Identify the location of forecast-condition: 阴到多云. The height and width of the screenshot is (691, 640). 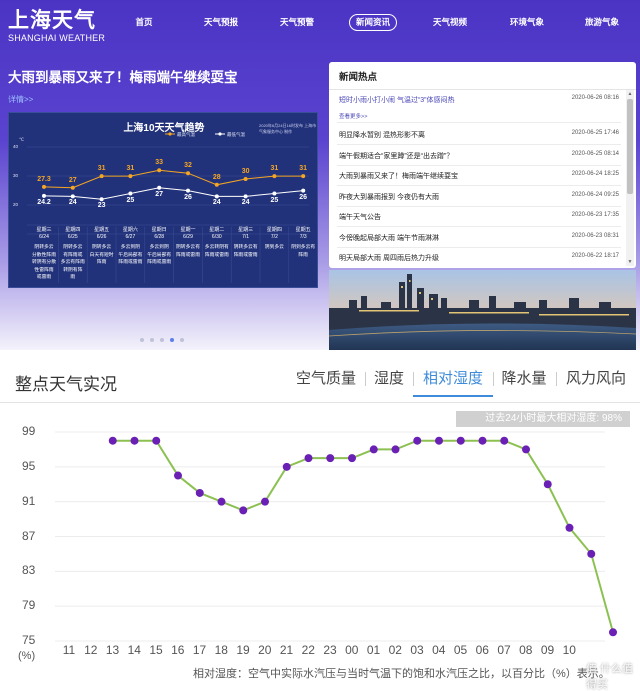
(274, 248).